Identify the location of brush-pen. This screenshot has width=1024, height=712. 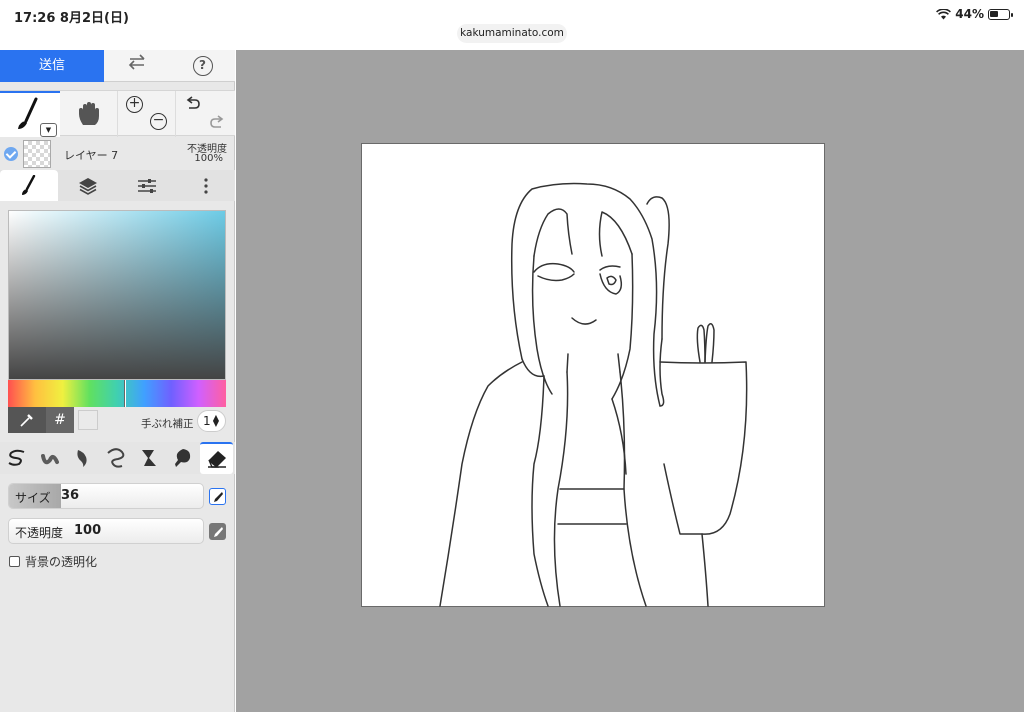
(16, 458).